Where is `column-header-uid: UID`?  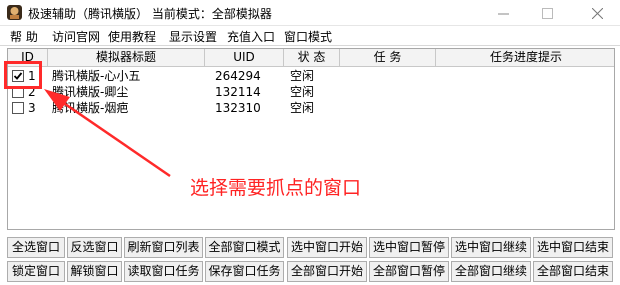 column-header-uid: UID is located at coordinates (244, 58).